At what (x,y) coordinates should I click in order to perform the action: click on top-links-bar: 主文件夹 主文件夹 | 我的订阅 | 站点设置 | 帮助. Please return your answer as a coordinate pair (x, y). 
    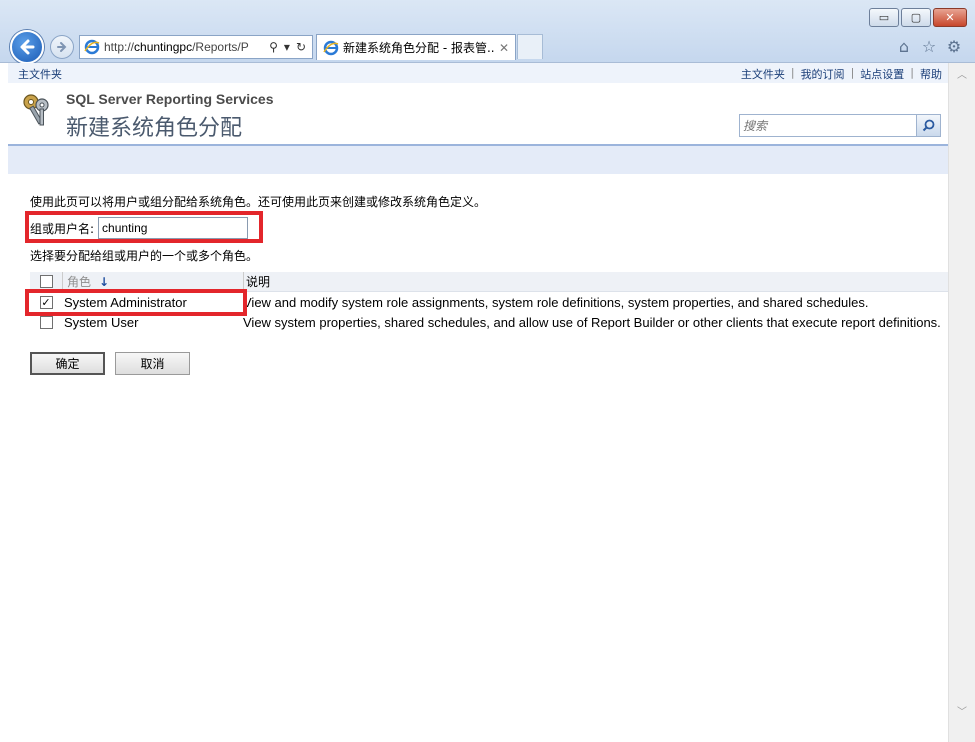
    Looking at the image, I should click on (478, 73).